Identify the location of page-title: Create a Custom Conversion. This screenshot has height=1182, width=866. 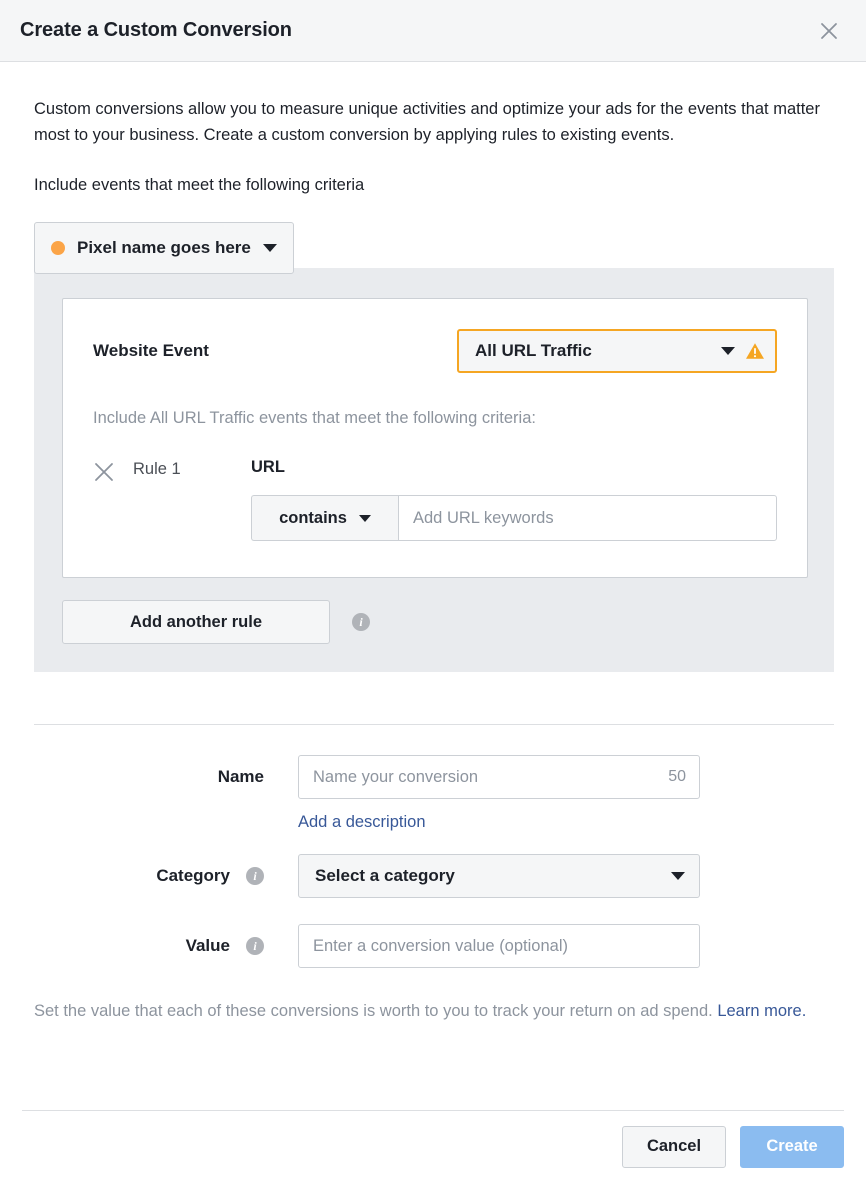
(156, 30).